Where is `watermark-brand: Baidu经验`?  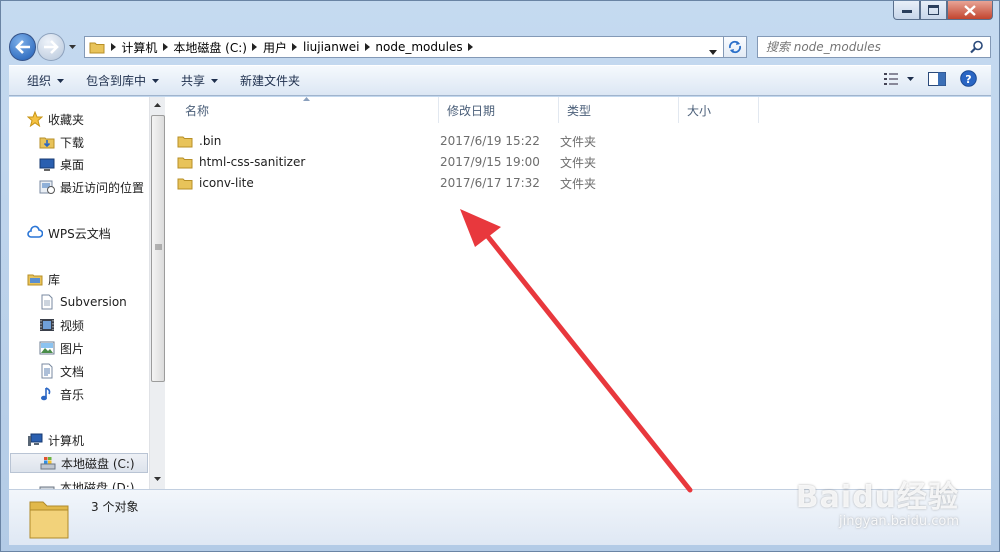 watermark-brand: Baidu经验 is located at coordinates (877, 497).